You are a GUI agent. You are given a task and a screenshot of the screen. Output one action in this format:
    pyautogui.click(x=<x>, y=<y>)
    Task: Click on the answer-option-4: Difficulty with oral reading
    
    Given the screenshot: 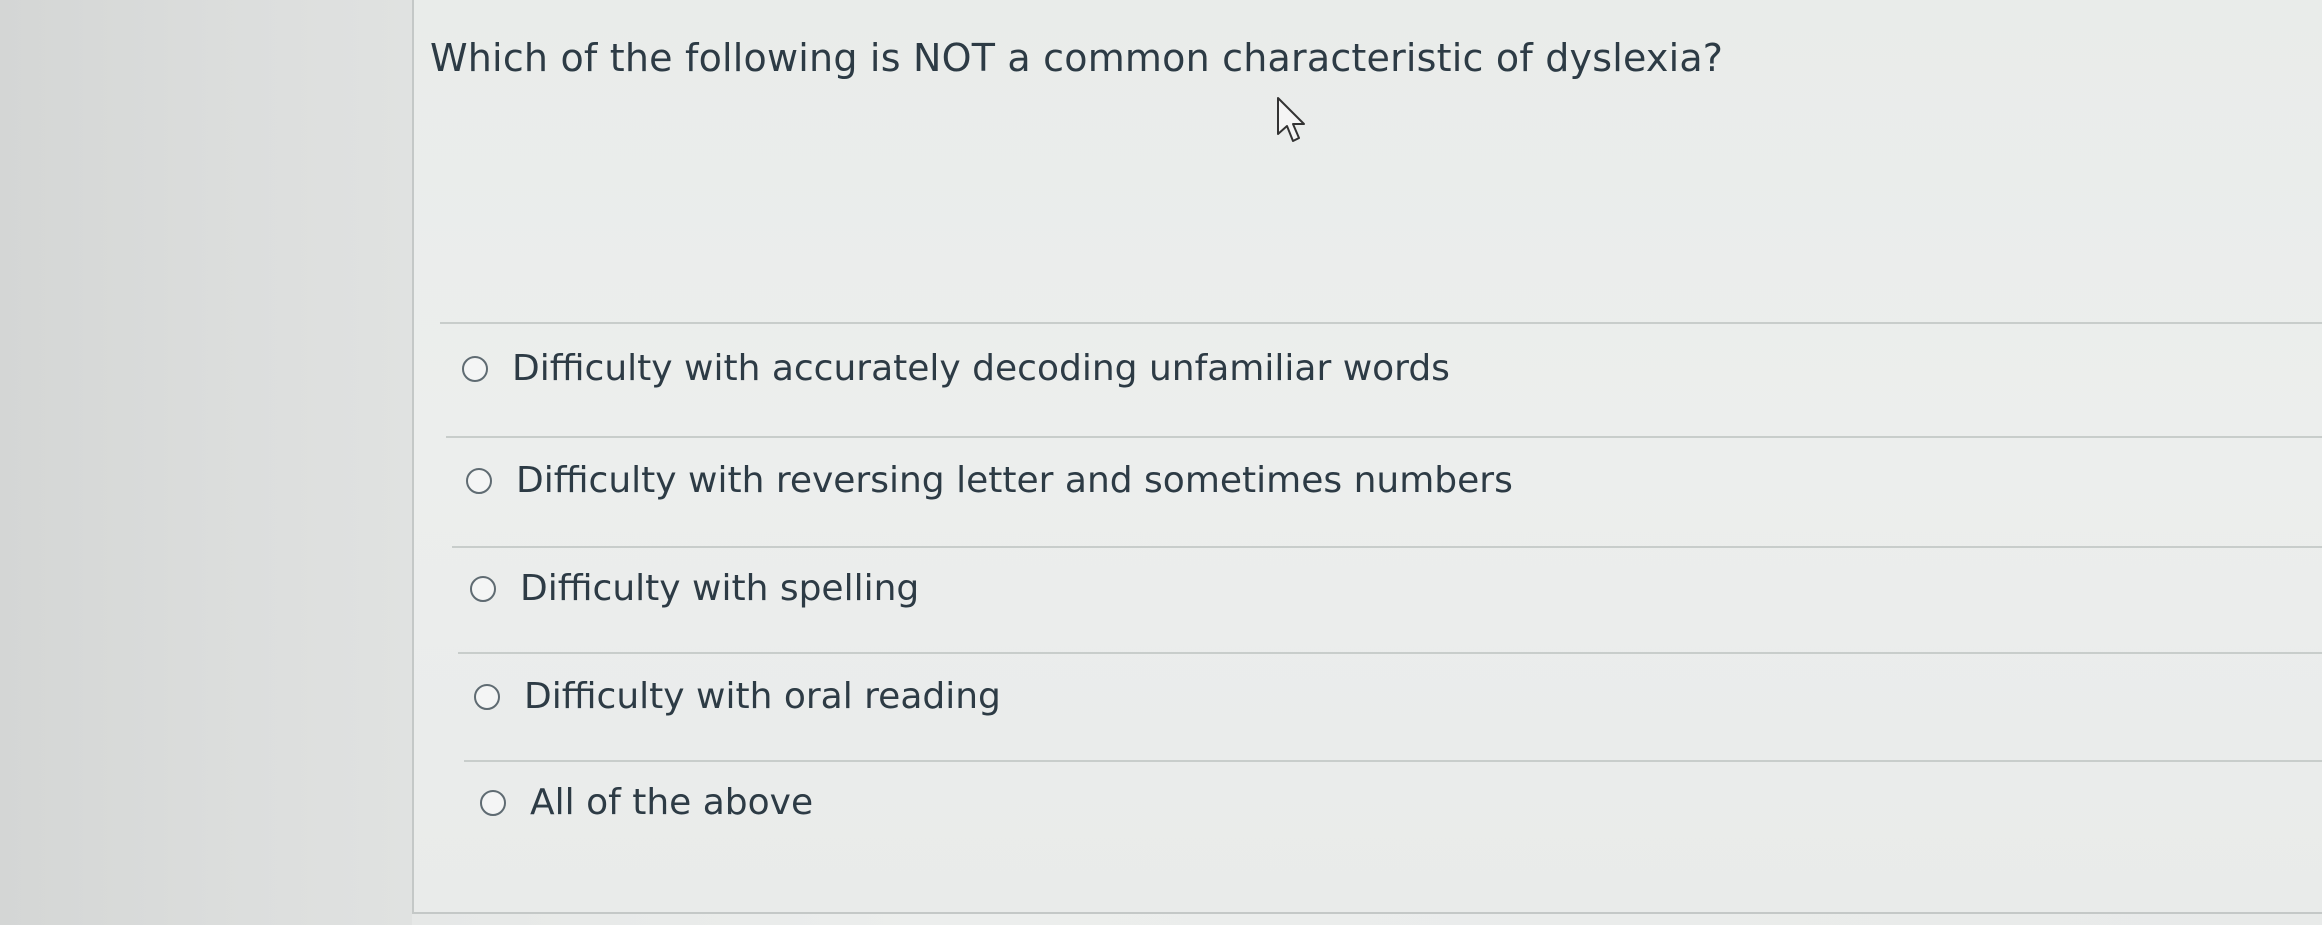 What is the action you would take?
    pyautogui.click(x=737, y=696)
    